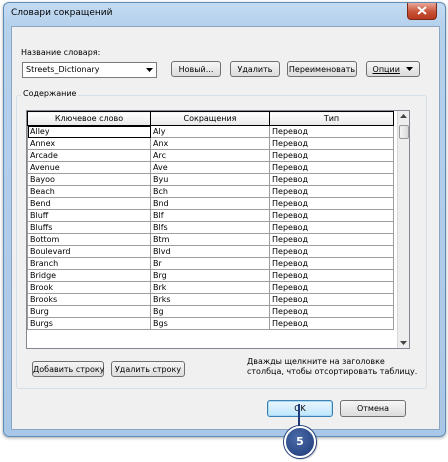  What do you see at coordinates (68, 369) in the screenshot?
I see `add-row-button: Добавить строку` at bounding box center [68, 369].